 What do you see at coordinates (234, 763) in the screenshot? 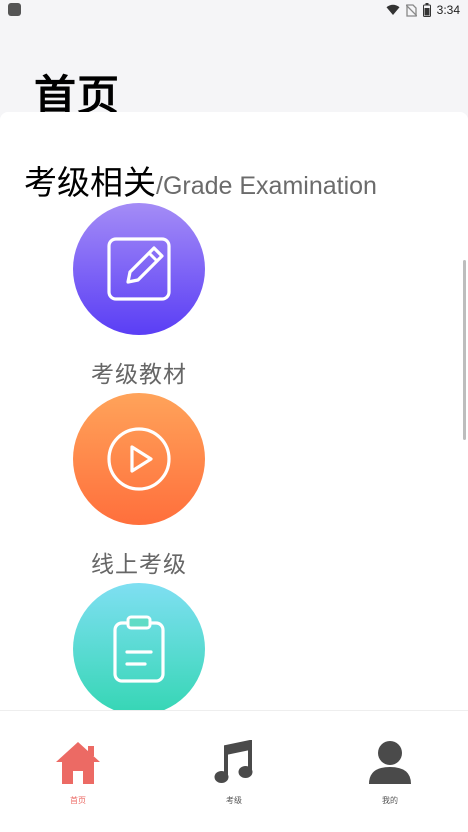
I see `music-note-icon` at bounding box center [234, 763].